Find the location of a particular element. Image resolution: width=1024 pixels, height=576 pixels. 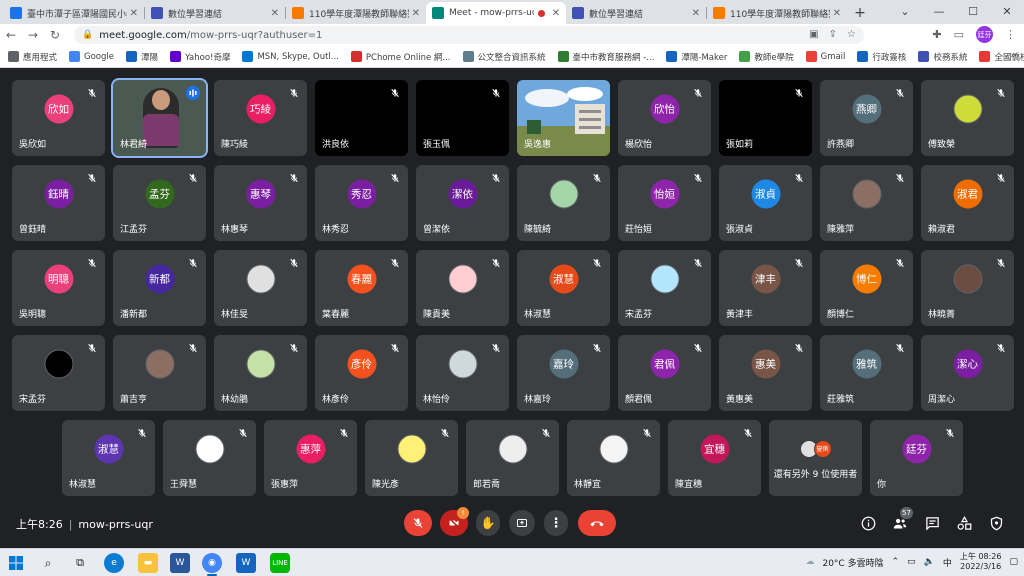

reload-button: ↻ is located at coordinates (55, 35).